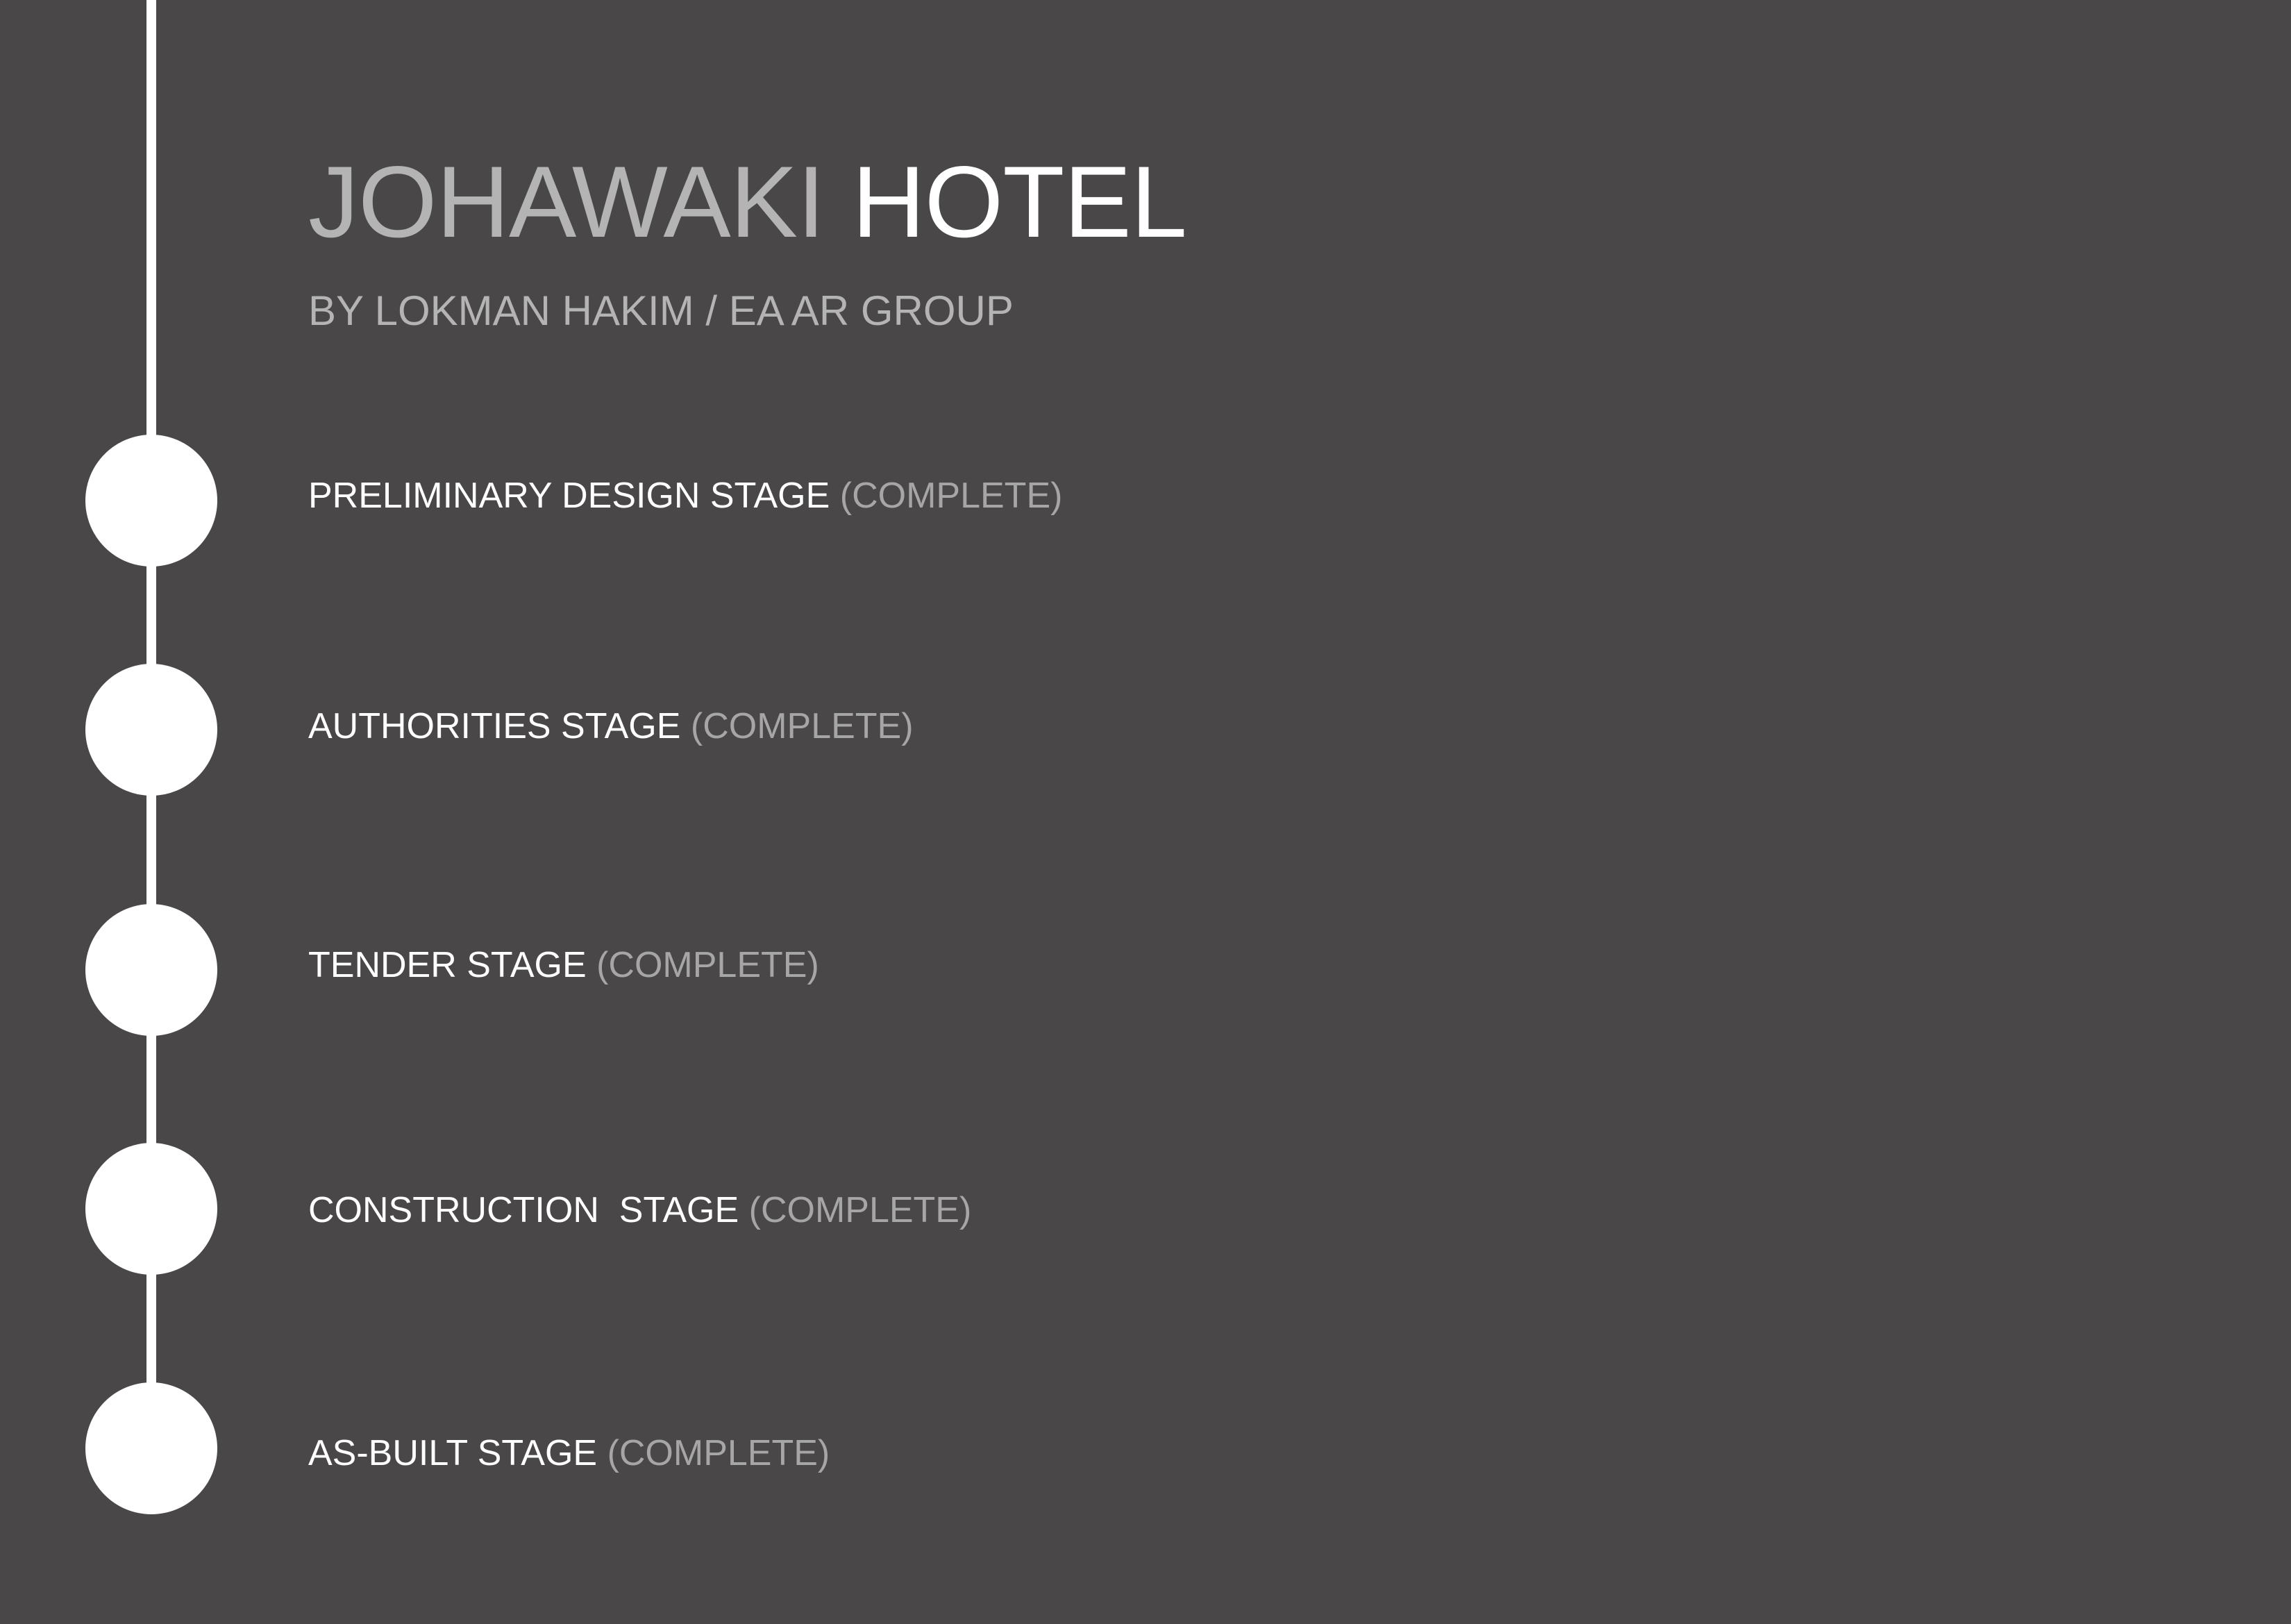 Image resolution: width=2291 pixels, height=1624 pixels. What do you see at coordinates (151, 1448) in the screenshot?
I see `stage-node-as-built` at bounding box center [151, 1448].